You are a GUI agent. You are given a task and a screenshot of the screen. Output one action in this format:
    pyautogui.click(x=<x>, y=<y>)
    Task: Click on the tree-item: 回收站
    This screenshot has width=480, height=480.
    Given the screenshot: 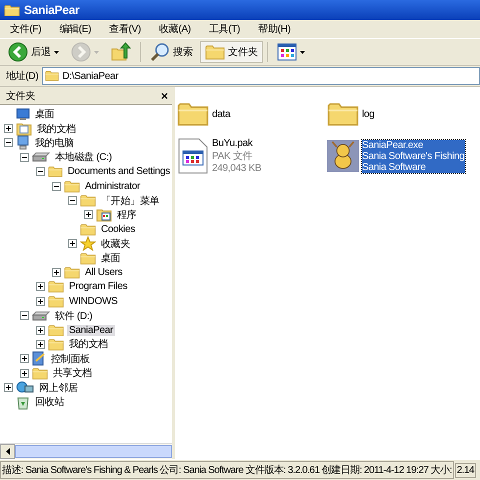 What is the action you would take?
    pyautogui.click(x=49, y=402)
    